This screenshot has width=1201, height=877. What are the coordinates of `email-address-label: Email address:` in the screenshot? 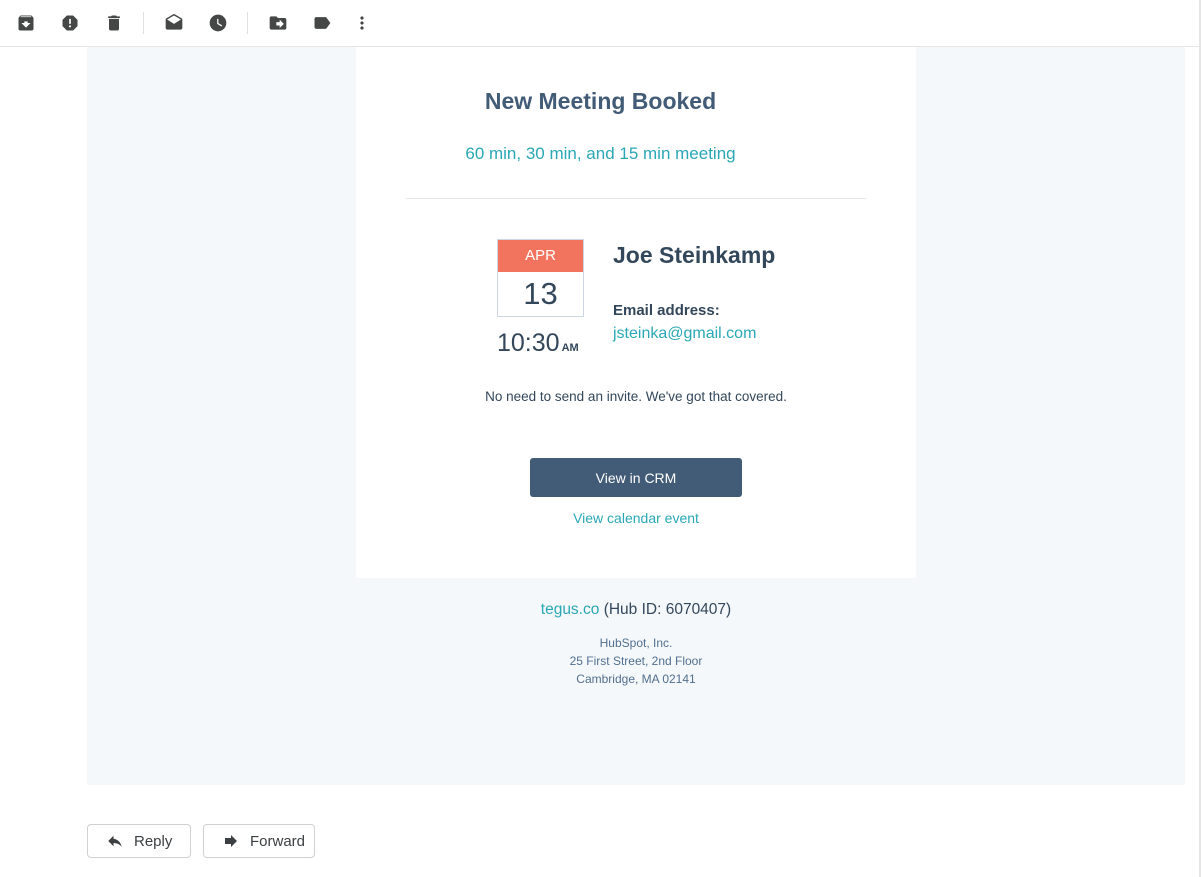 It's located at (666, 310).